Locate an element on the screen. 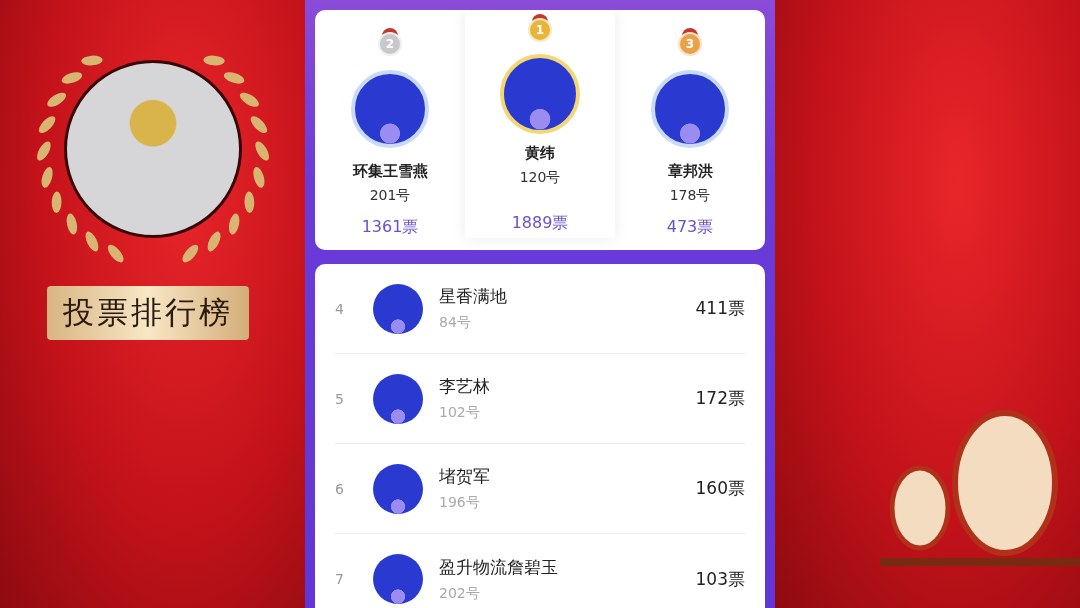 This screenshot has height=608, width=1080. contestant-number: 178号 is located at coordinates (690, 196).